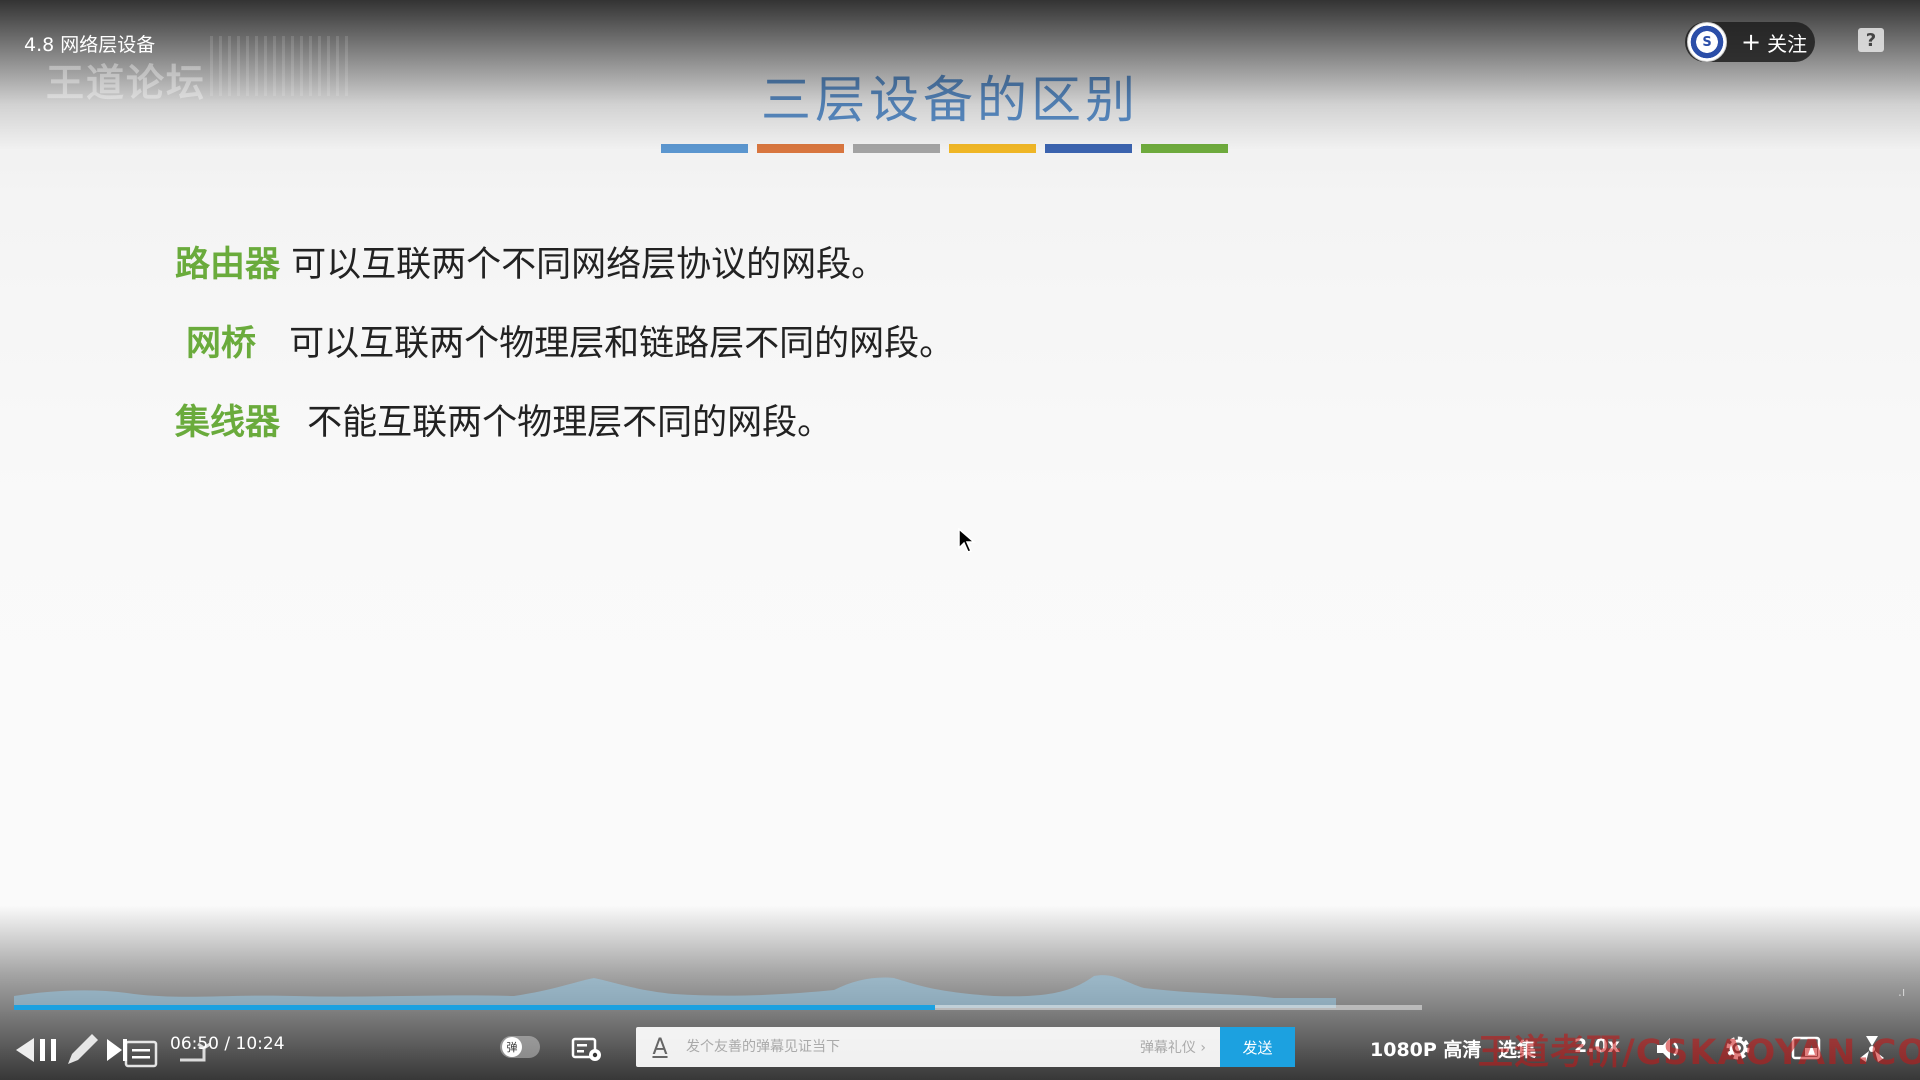 The height and width of the screenshot is (1080, 1920). I want to click on danmaku-input-box: A 弹幕礼仪 ›, so click(928, 1047).